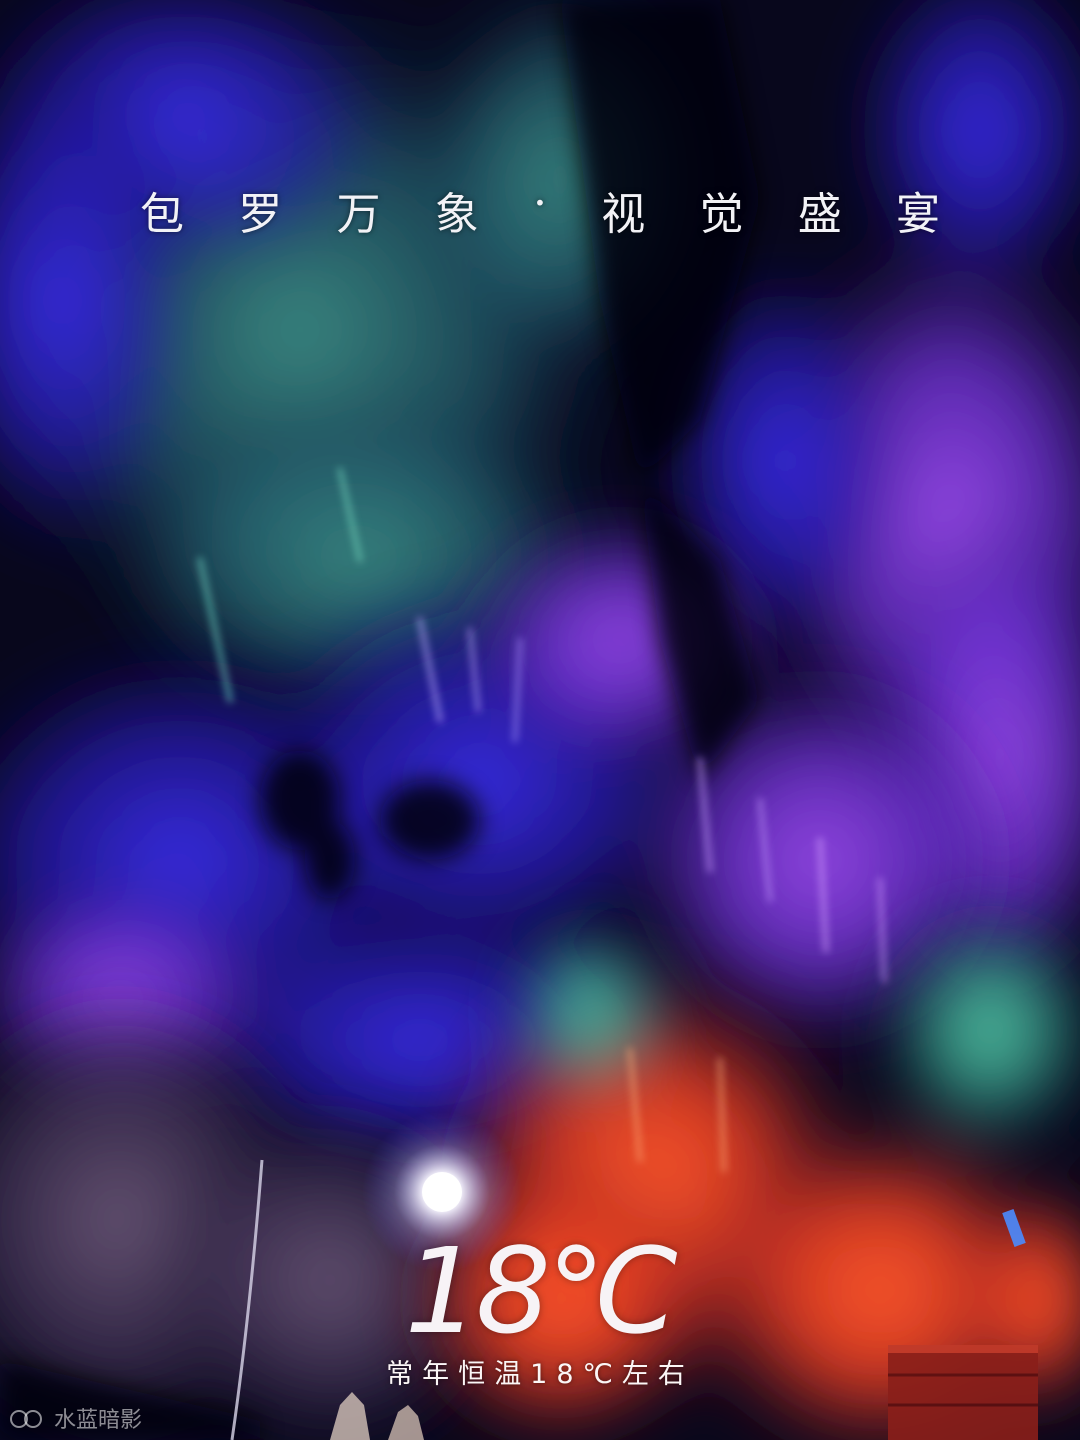 This screenshot has width=1080, height=1440. I want to click on watermark: 水蓝暗影, so click(75, 1418).